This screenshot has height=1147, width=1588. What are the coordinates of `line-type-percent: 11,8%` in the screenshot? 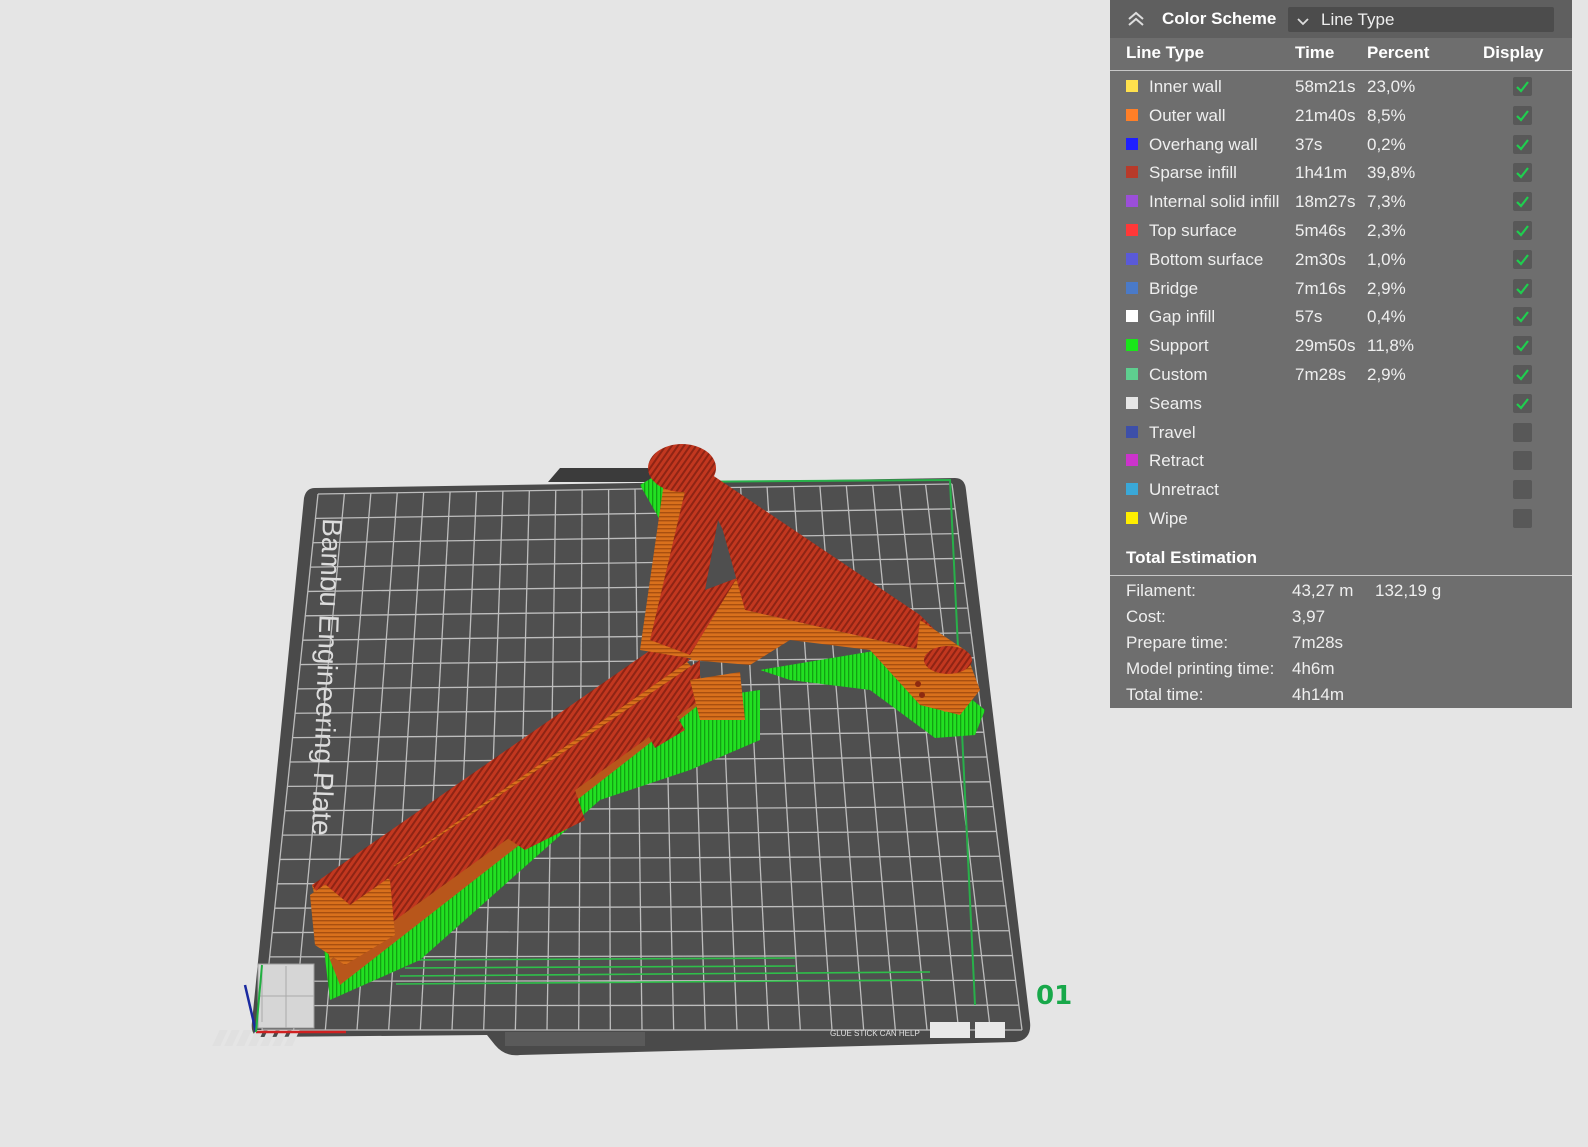 It's located at (1390, 346).